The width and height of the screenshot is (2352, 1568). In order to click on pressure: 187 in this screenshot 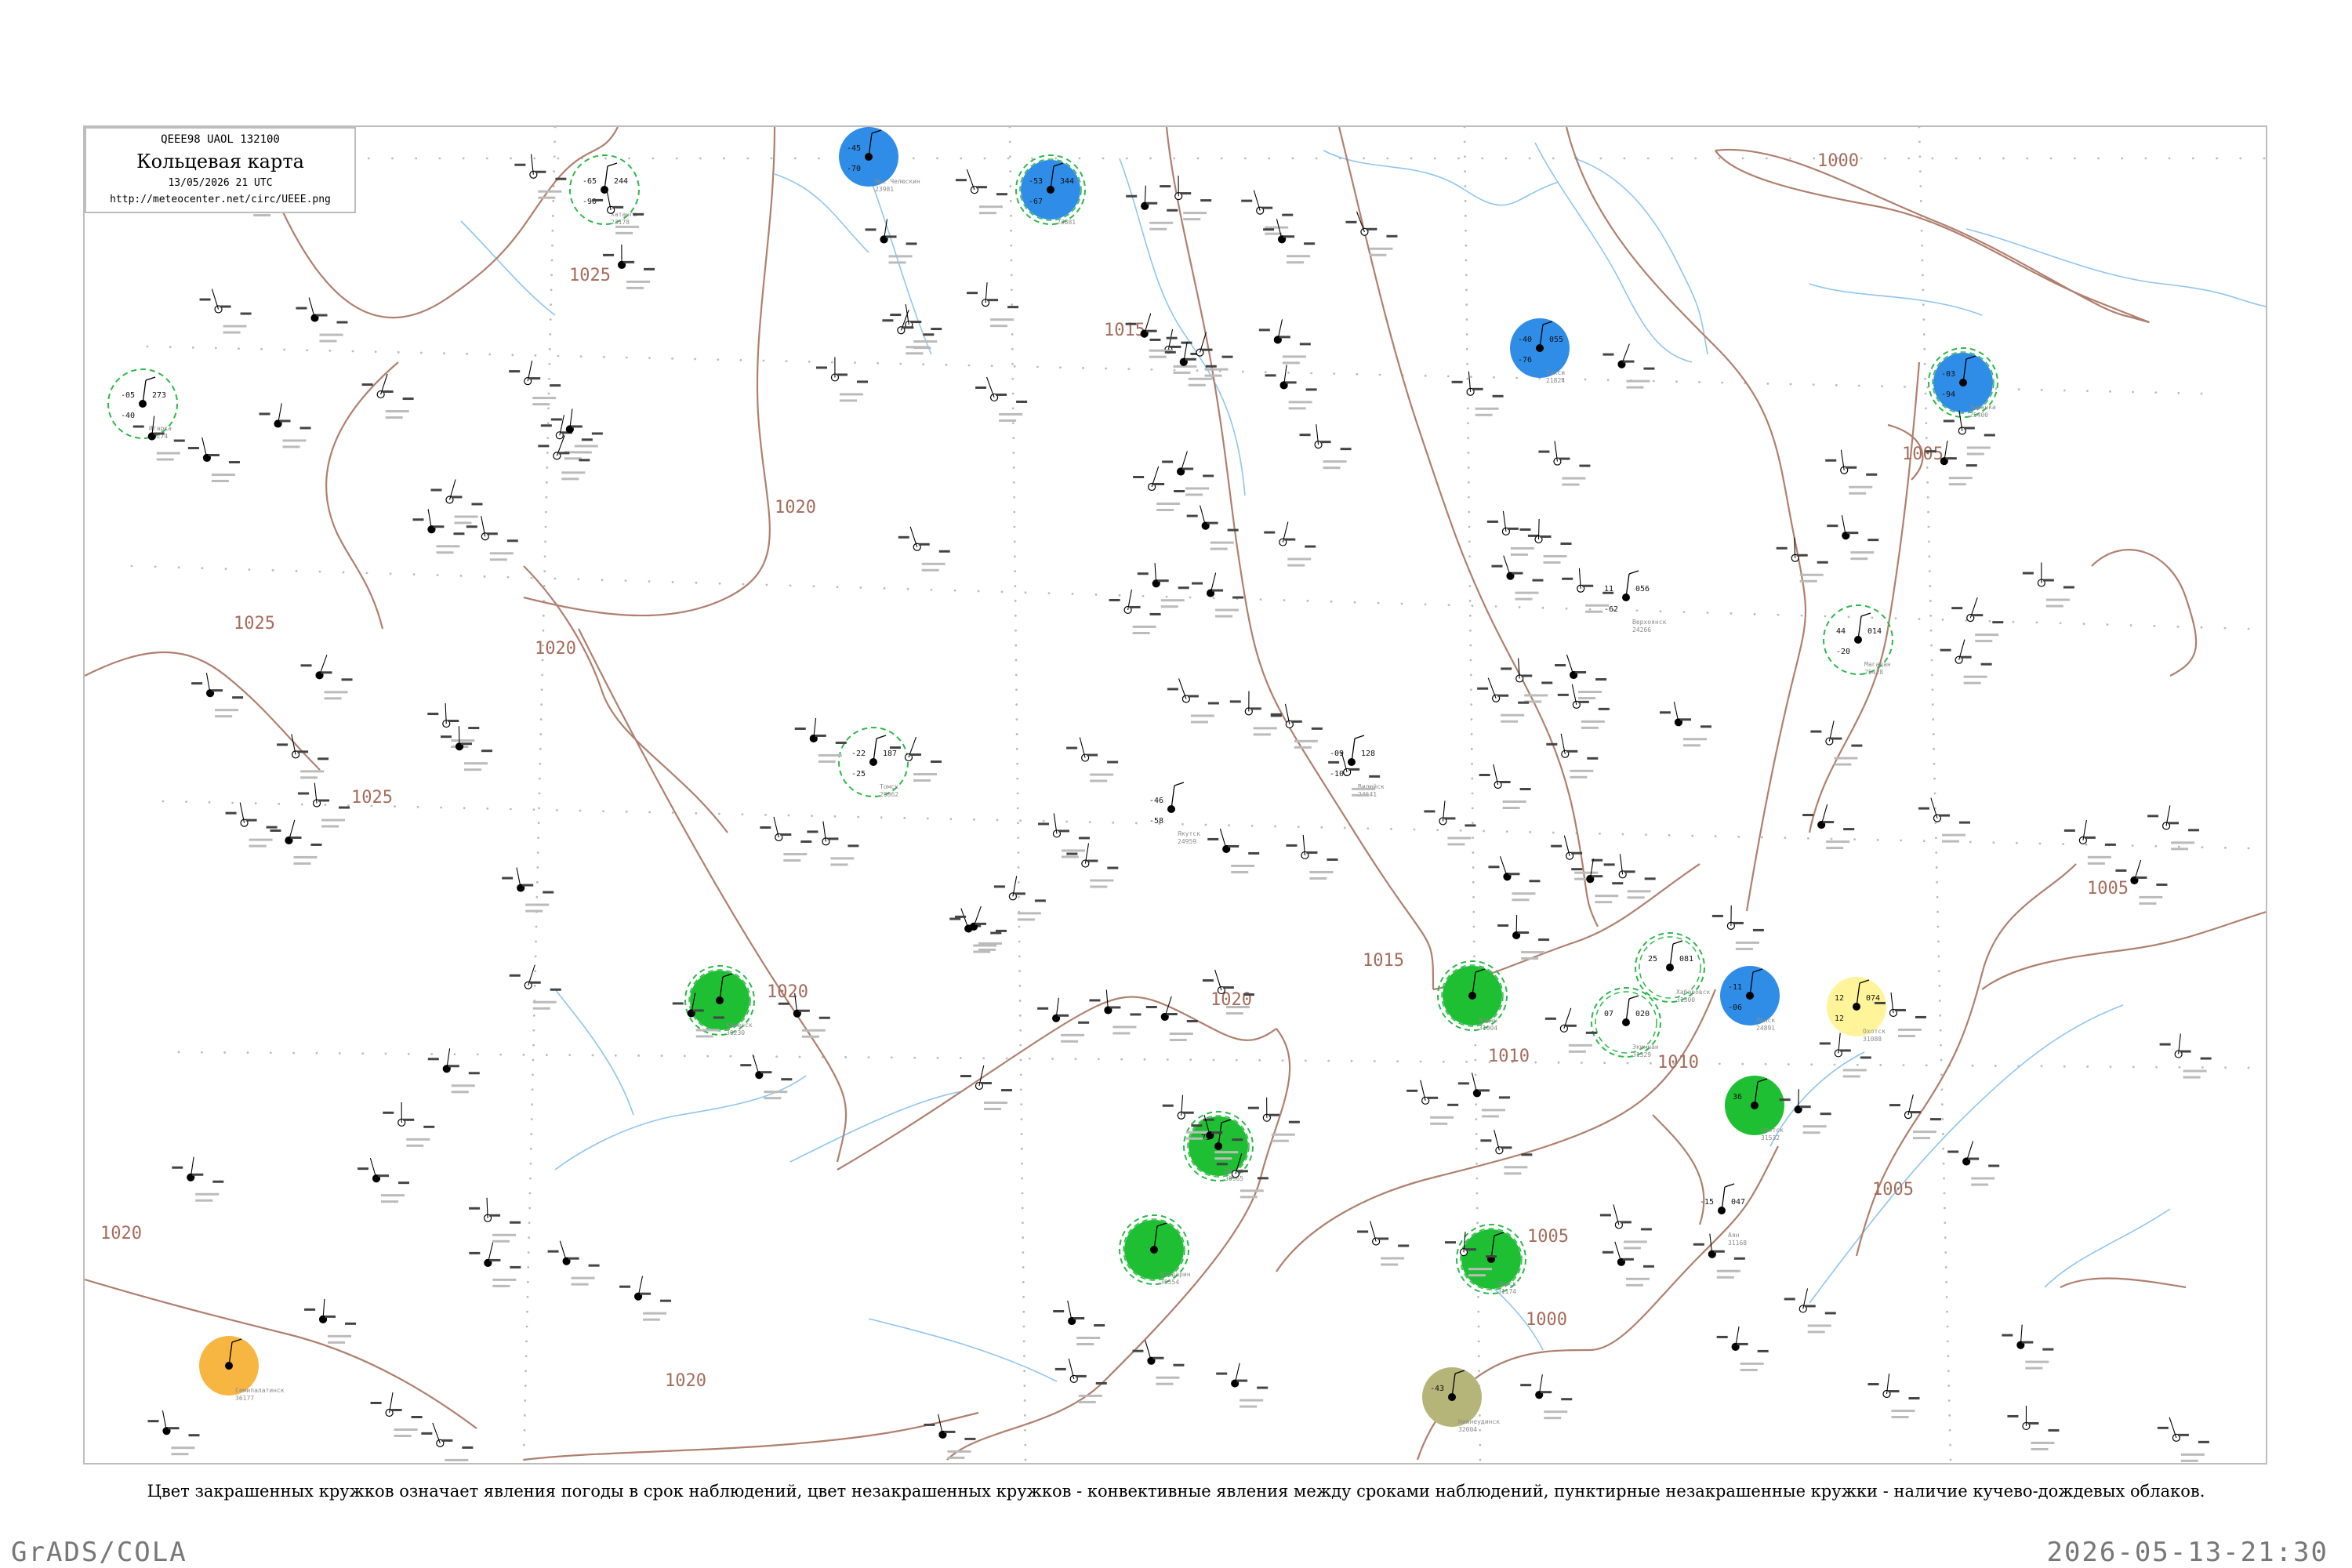, I will do `click(890, 754)`.